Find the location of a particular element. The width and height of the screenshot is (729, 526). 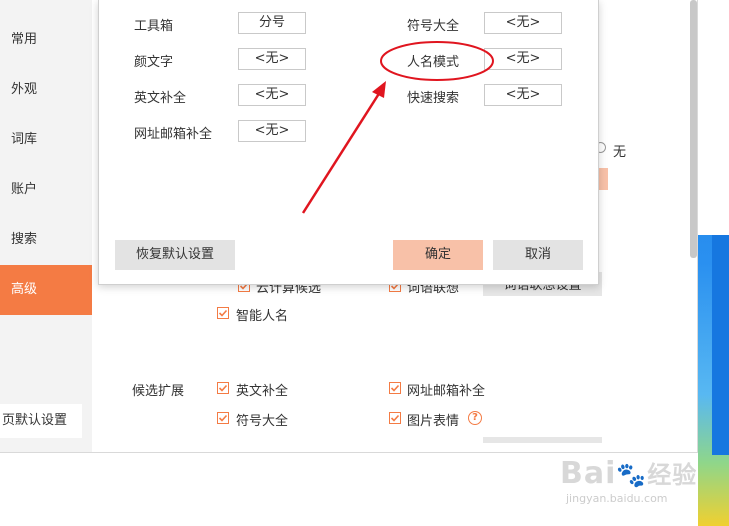

watermark-url: jingyan.baidu.com is located at coordinates (617, 498).